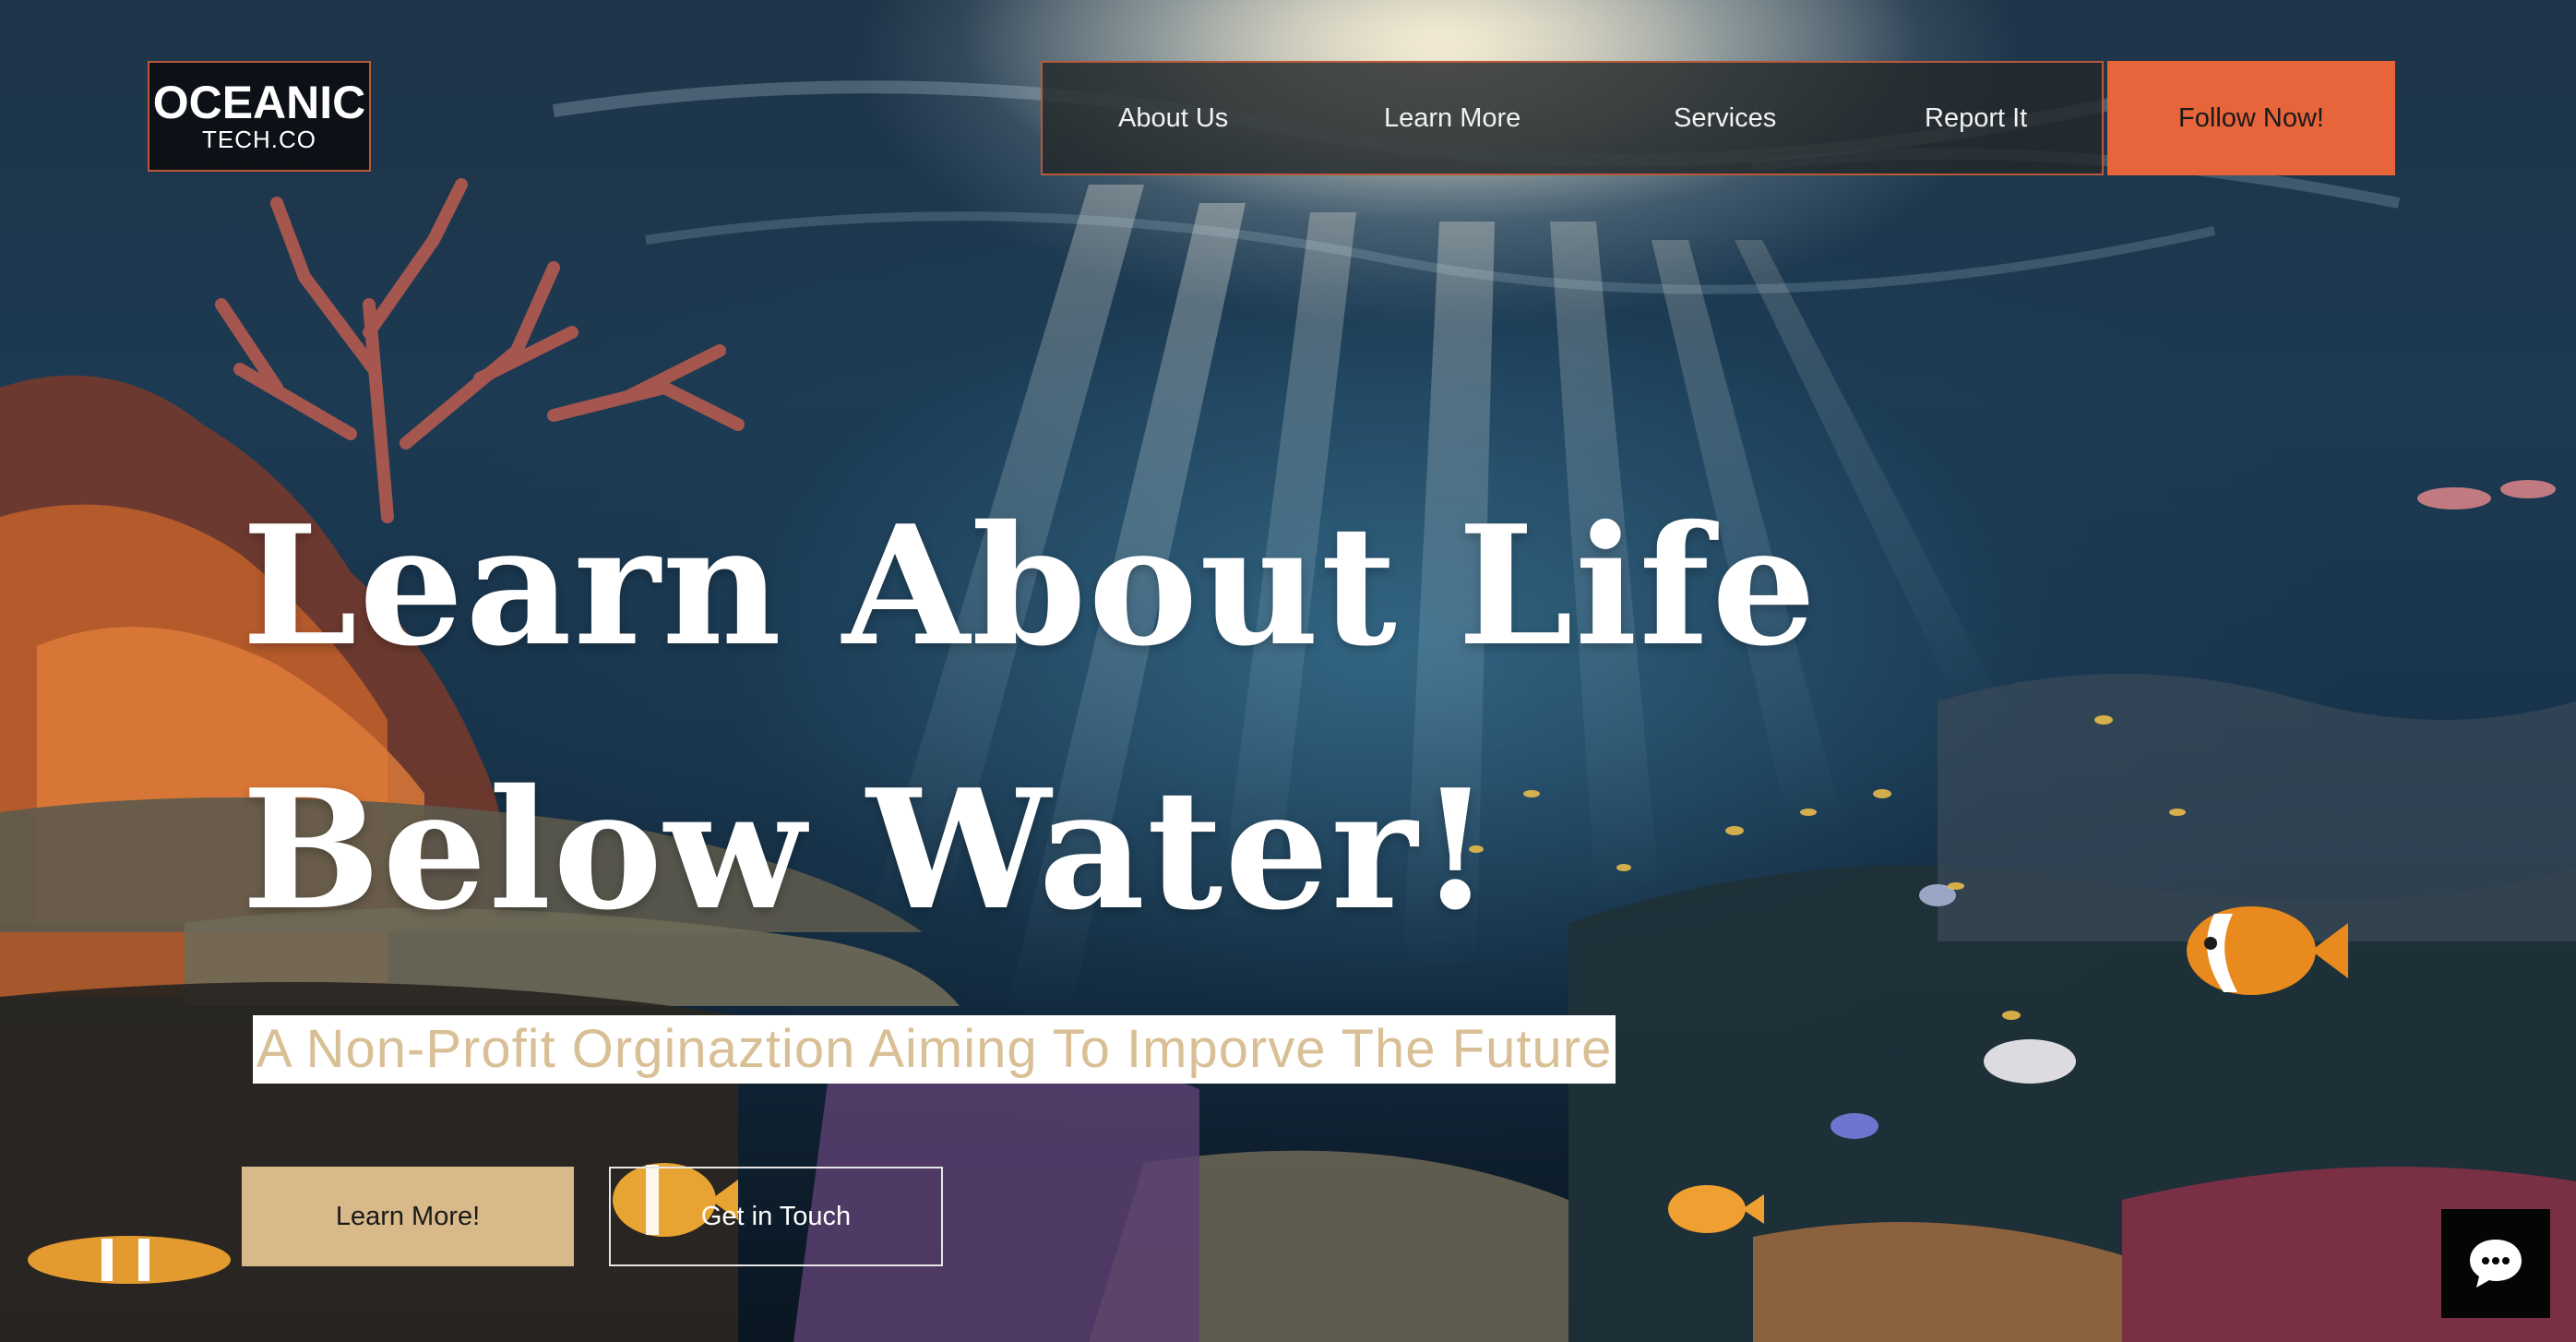 The height and width of the screenshot is (1342, 2576). I want to click on hero-title-line-2: Below Water!, so click(868, 849).